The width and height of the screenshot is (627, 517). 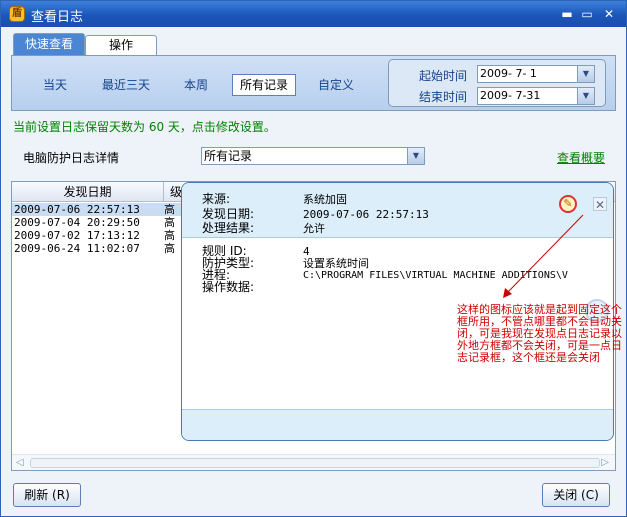 I want to click on operation-data-label: 操作数据:, so click(x=228, y=287).